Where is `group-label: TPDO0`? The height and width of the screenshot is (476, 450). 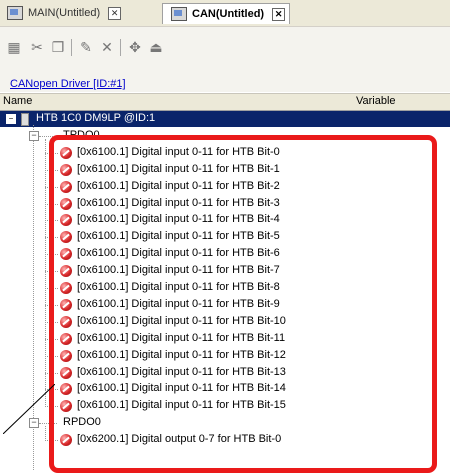
group-label: TPDO0 is located at coordinates (81, 134).